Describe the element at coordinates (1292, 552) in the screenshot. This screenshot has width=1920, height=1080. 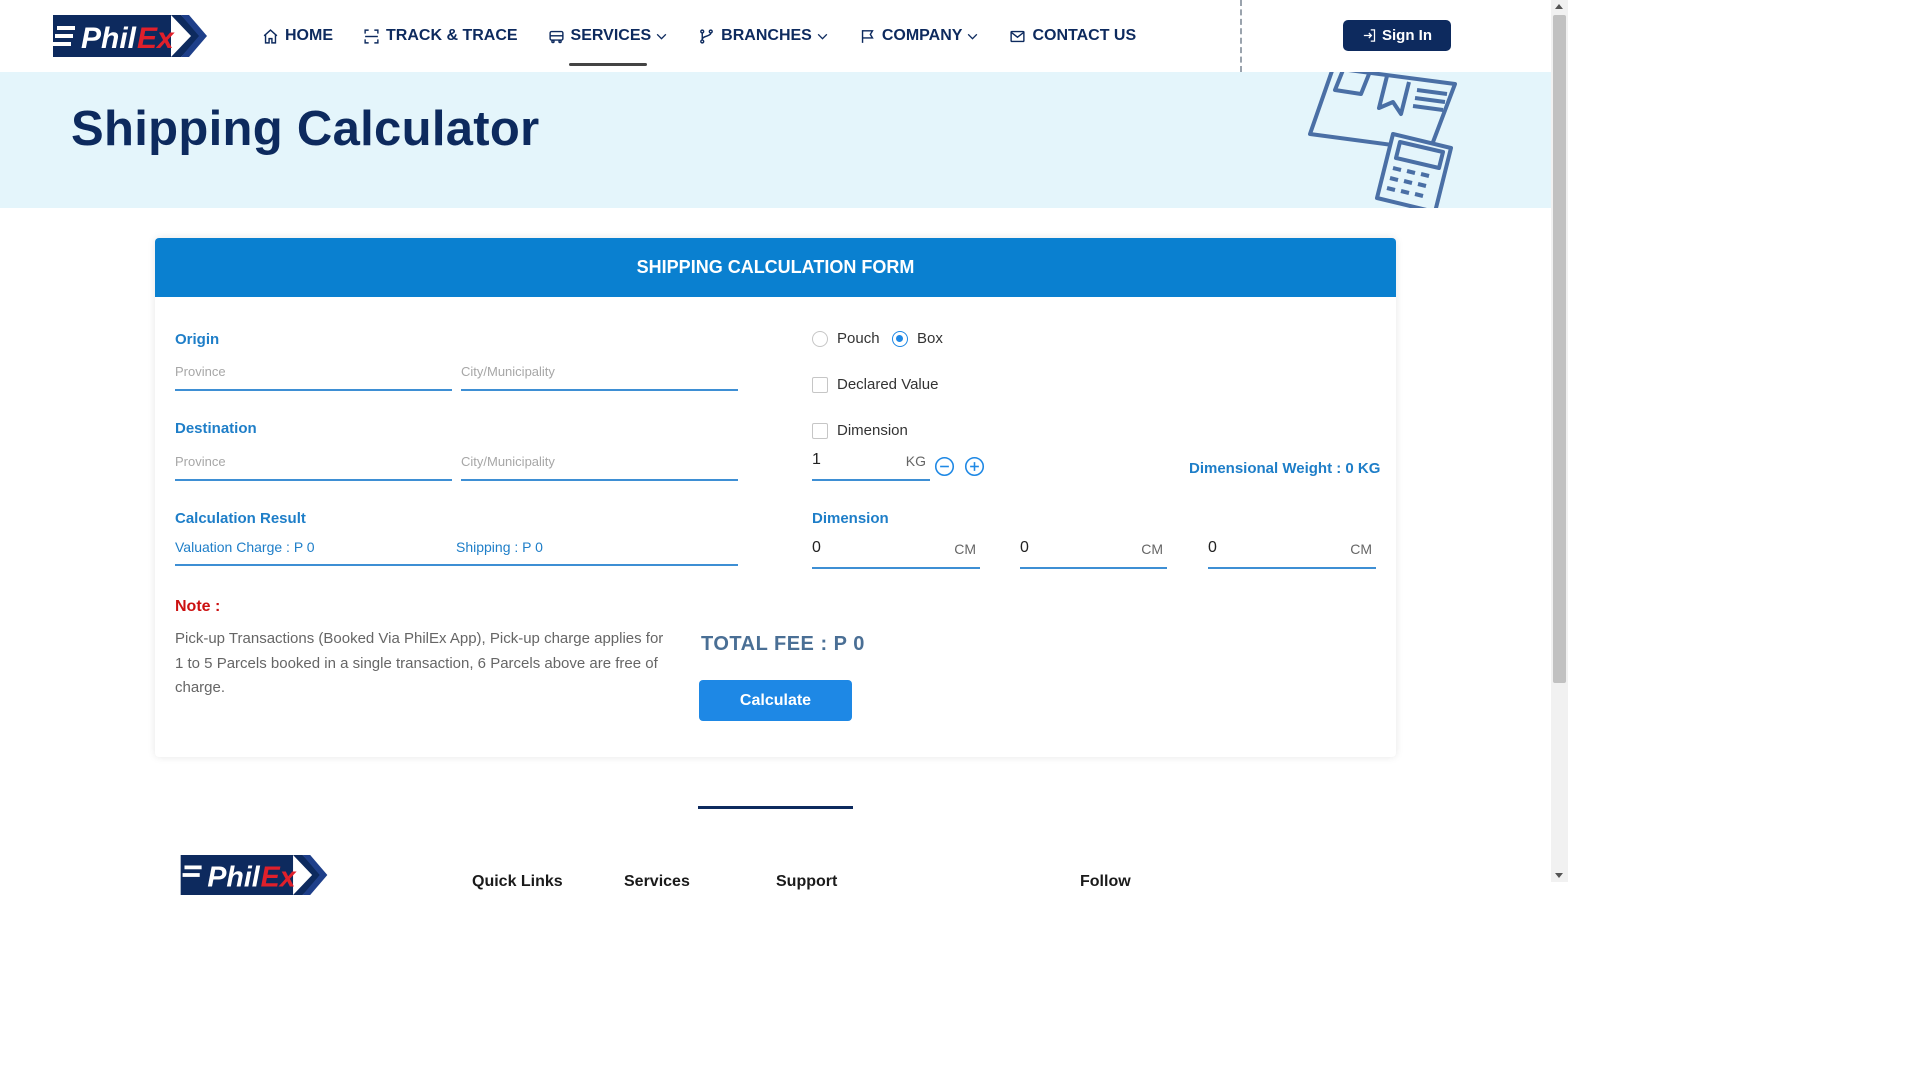
I see `dimension-height-input: 0 CM` at that location.